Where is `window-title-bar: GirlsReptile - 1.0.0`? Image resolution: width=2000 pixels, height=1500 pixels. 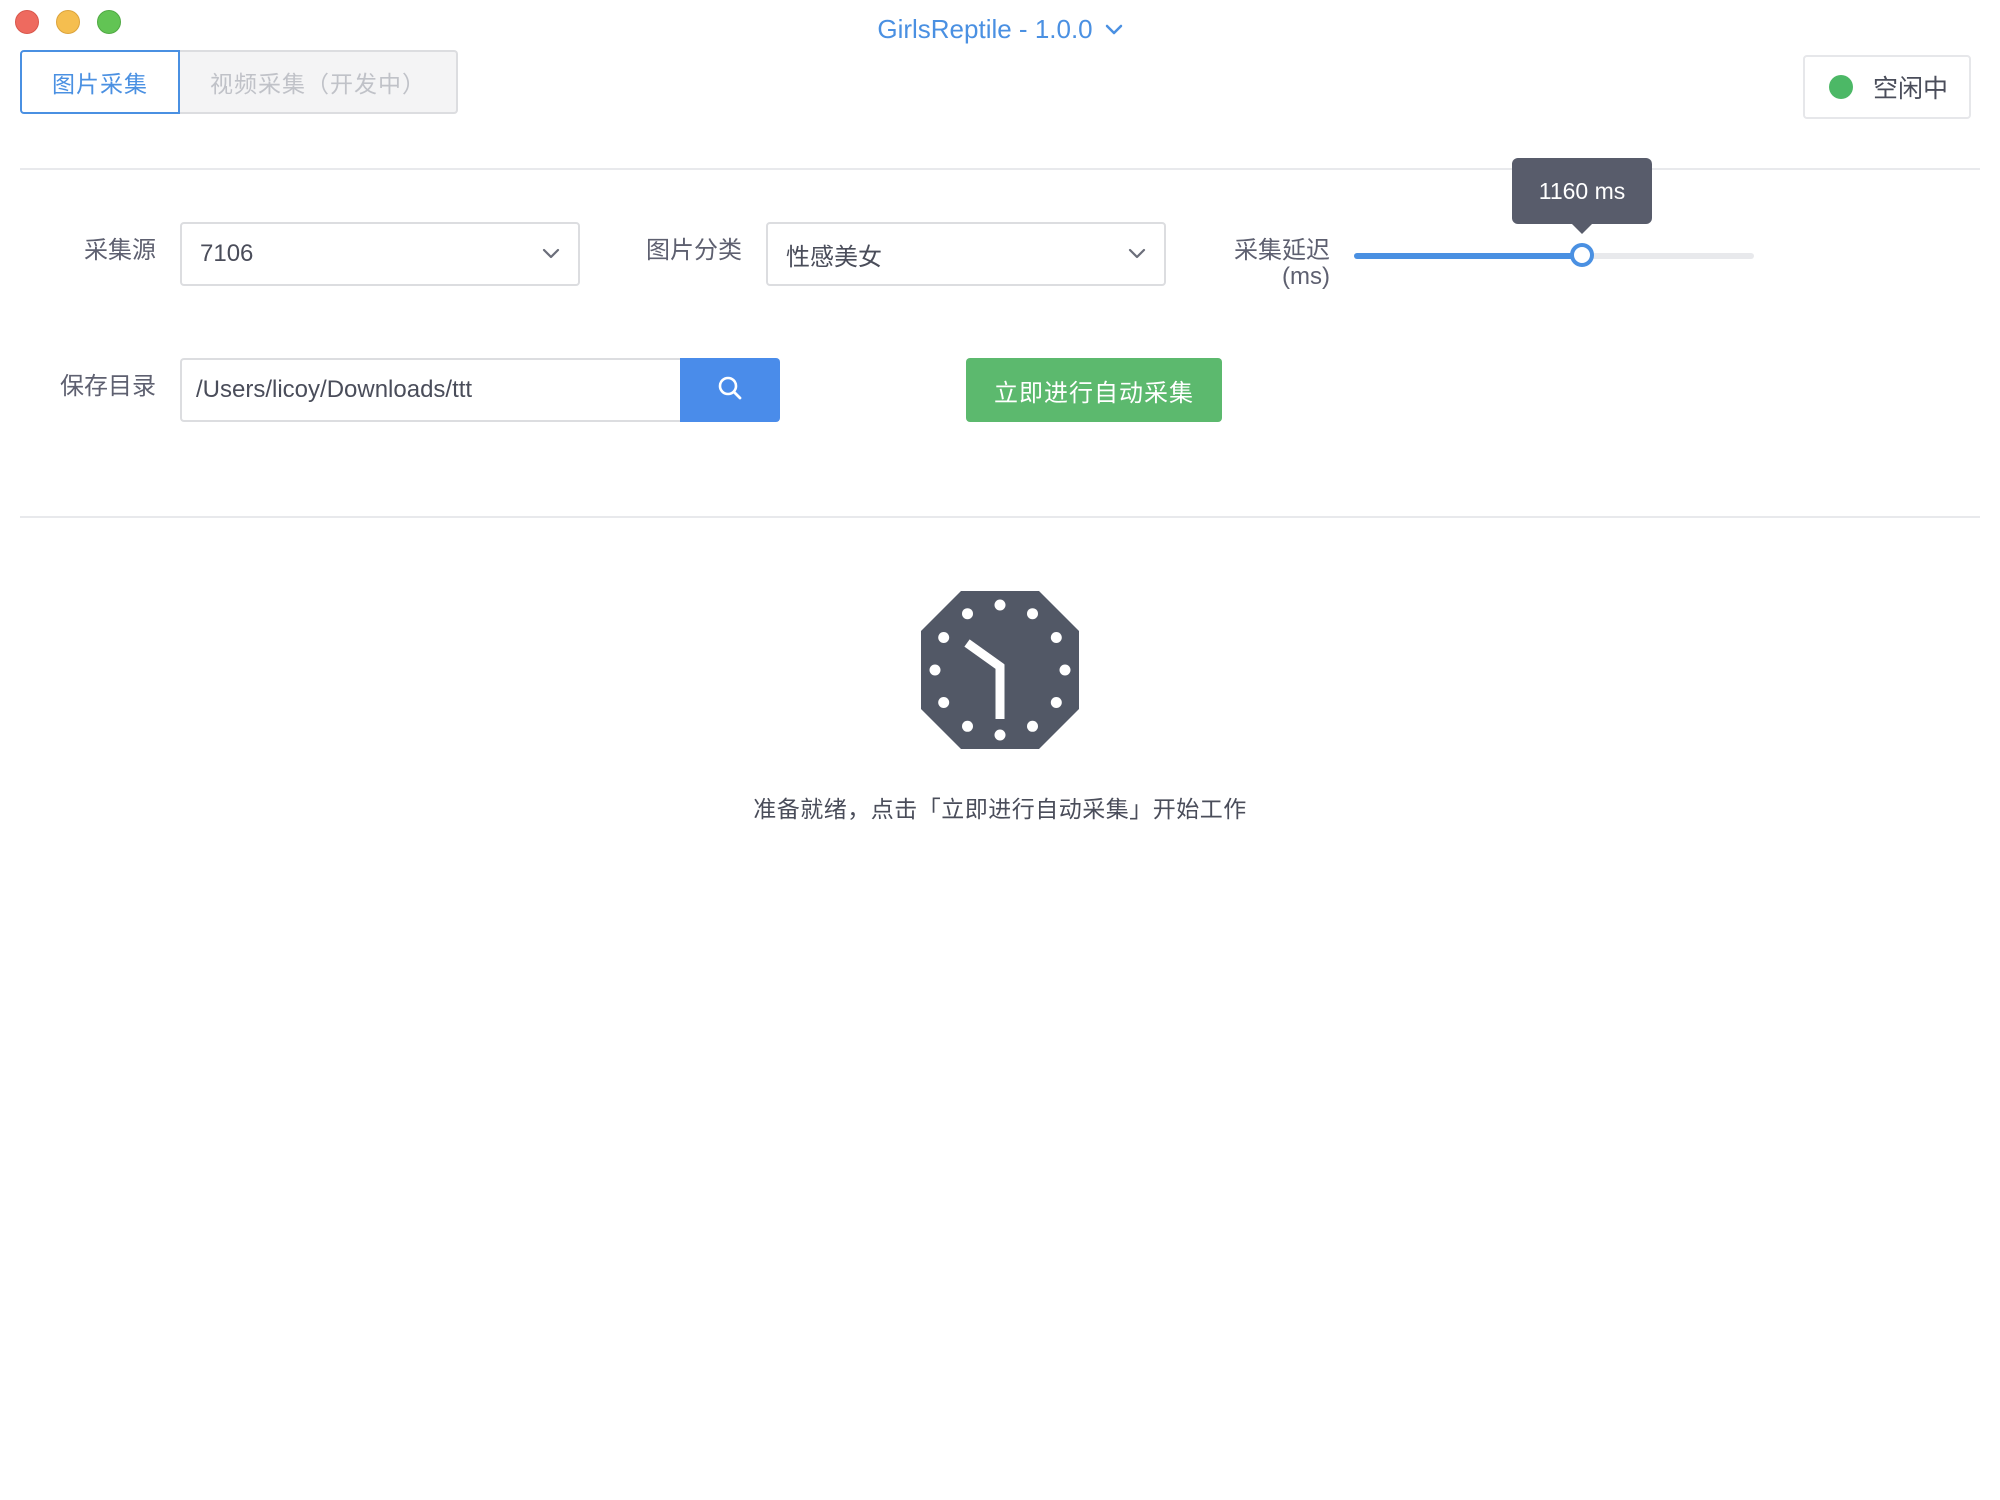
window-title-bar: GirlsReptile - 1.0.0 is located at coordinates (1000, 29).